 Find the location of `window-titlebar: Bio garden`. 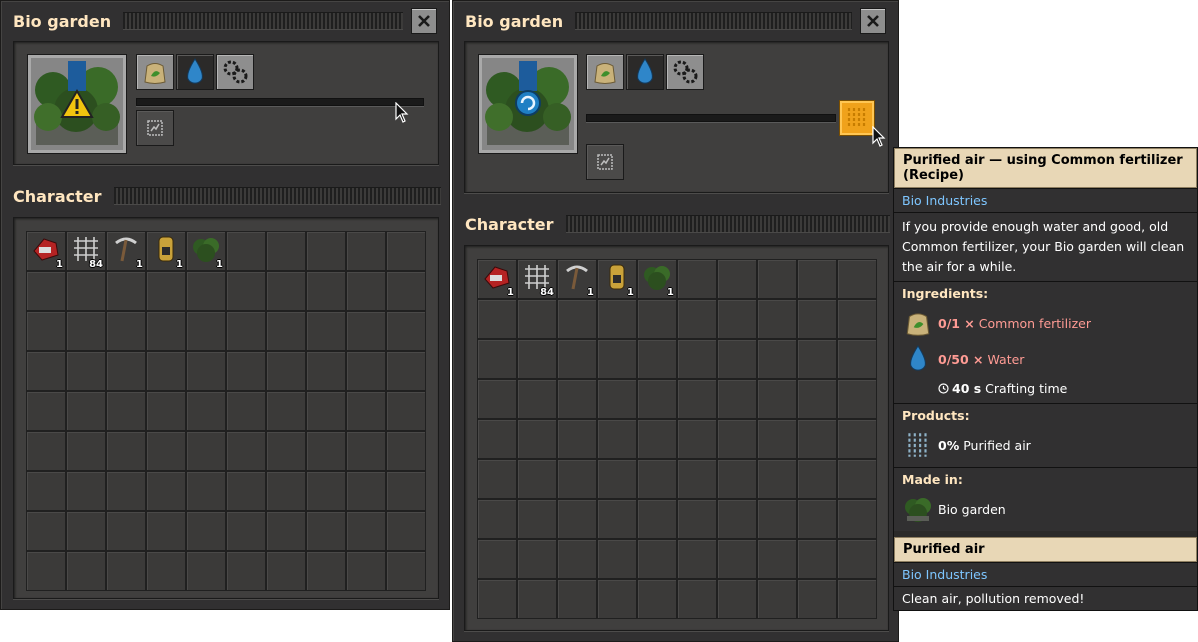

window-titlebar: Bio garden is located at coordinates (225, 21).